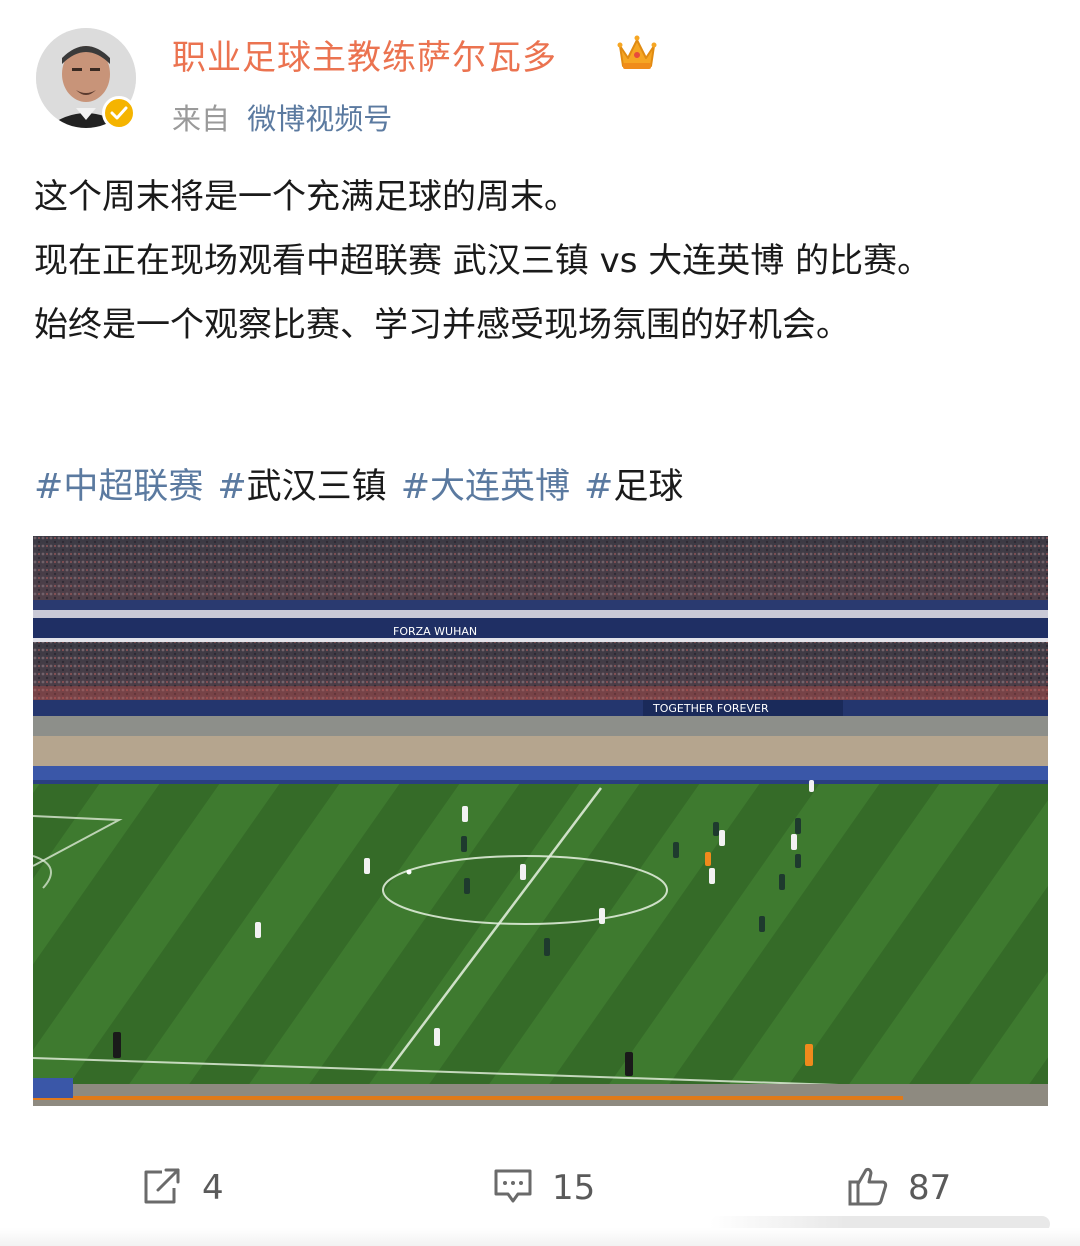 The width and height of the screenshot is (1080, 1246). What do you see at coordinates (513, 1188) in the screenshot?
I see `comment-icon` at bounding box center [513, 1188].